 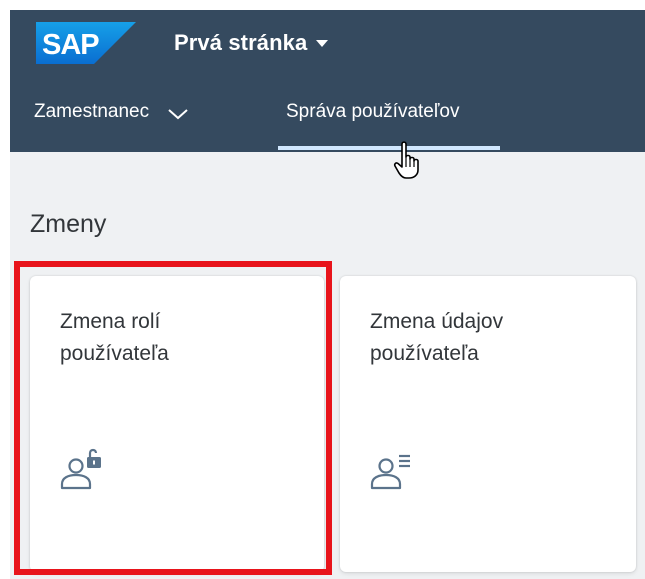 What do you see at coordinates (490, 338) in the screenshot?
I see `tile-title: Zmena údajov používateľa` at bounding box center [490, 338].